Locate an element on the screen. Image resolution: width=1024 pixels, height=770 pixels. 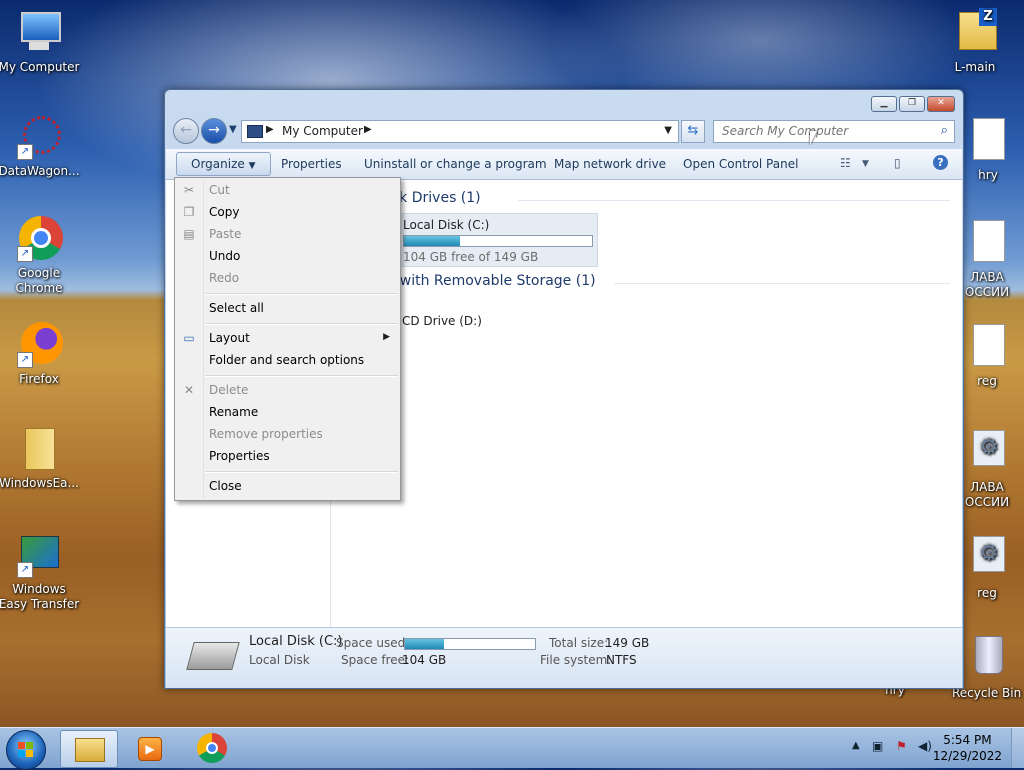
address-bar: ▶ My Computer ▶ ▼ is located at coordinates (460, 131).